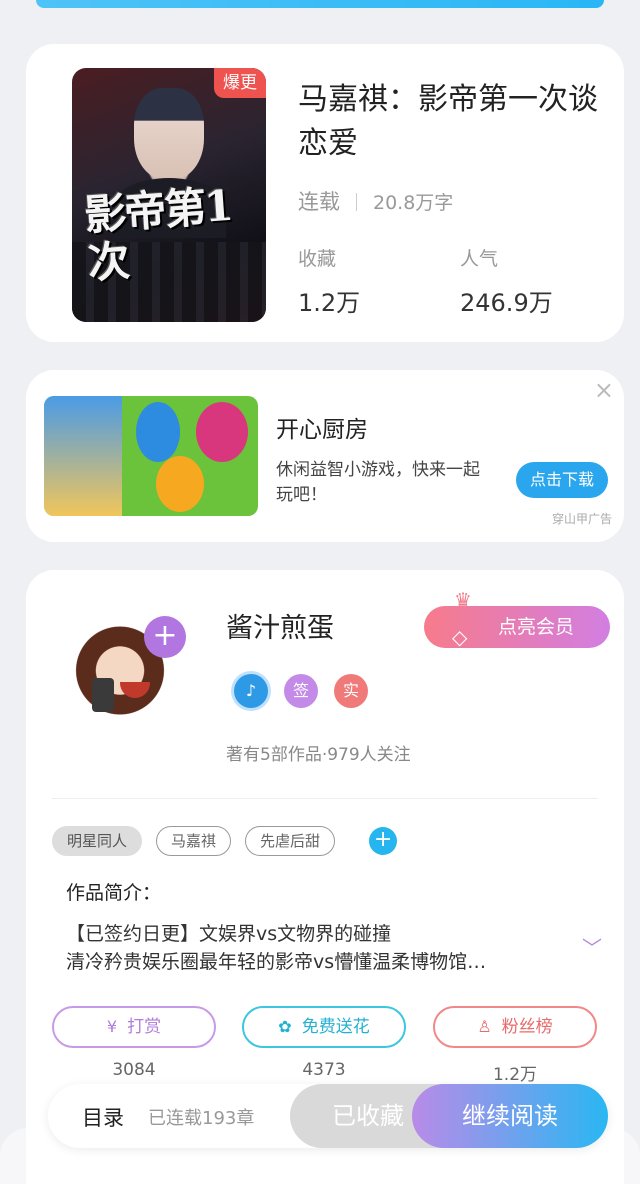  I want to click on tag-item: 先虐后甜, so click(290, 841).